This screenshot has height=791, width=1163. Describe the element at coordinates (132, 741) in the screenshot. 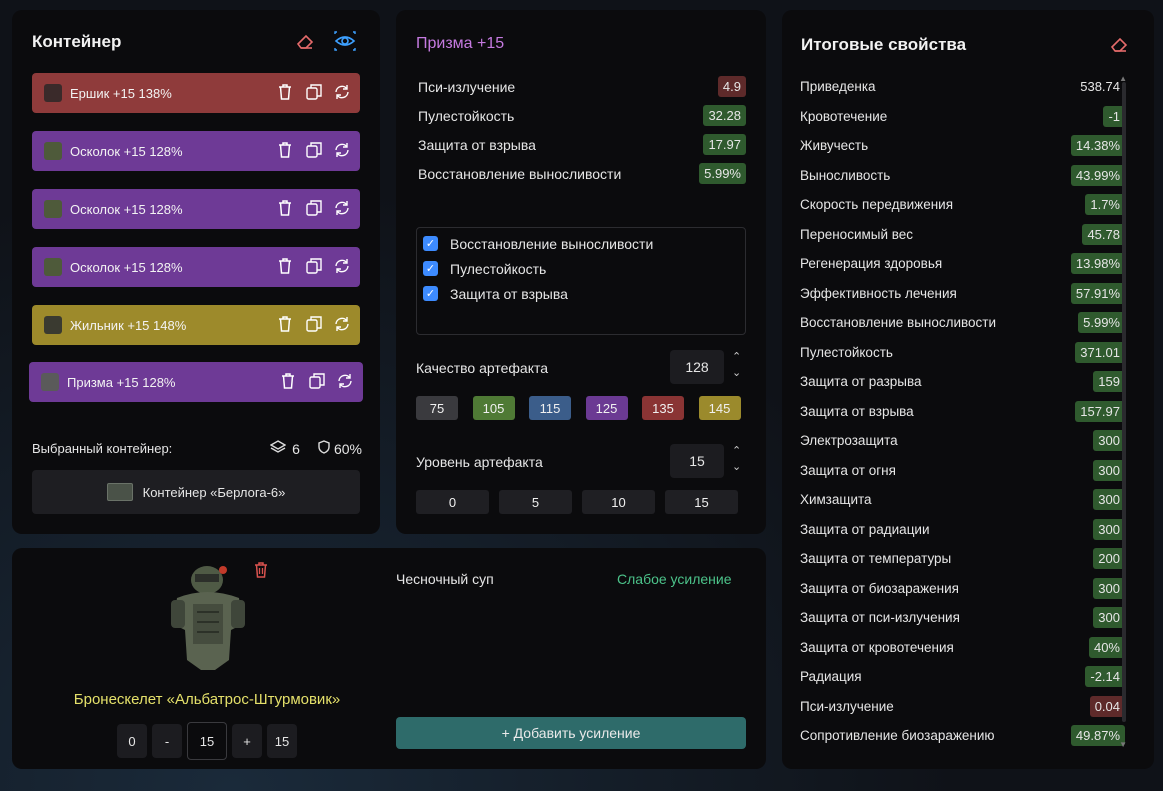

I see `level-min-button: 0` at that location.